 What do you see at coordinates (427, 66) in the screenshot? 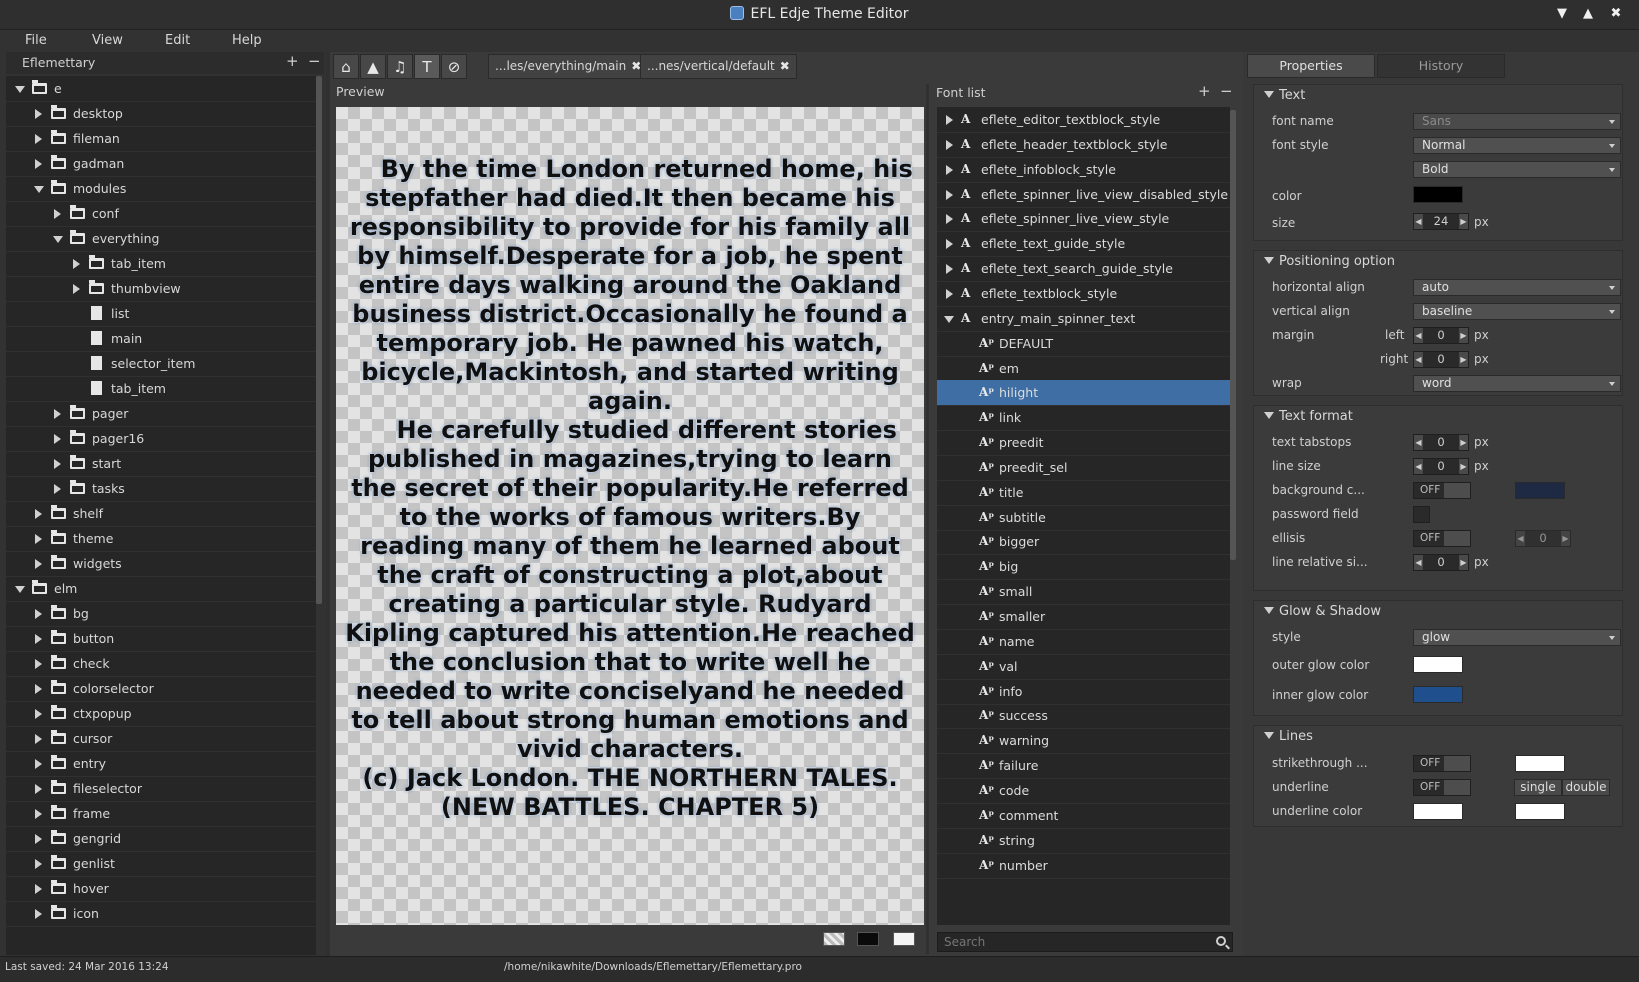
I see `text-icon: T` at bounding box center [427, 66].